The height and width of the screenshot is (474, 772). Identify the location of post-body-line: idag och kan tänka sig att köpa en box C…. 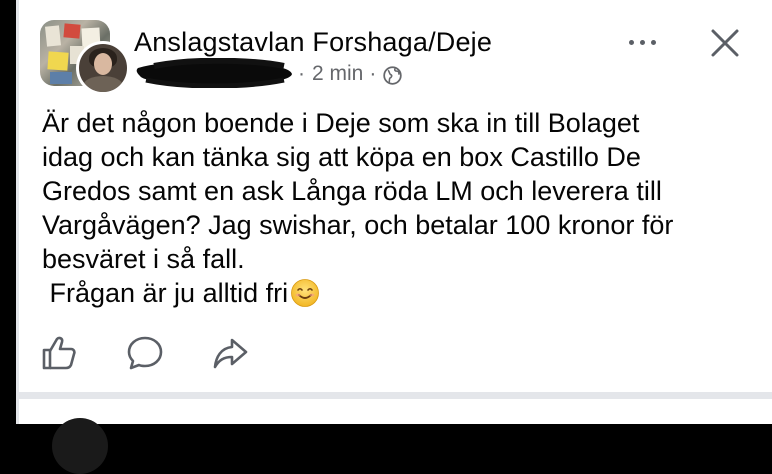
(341, 157).